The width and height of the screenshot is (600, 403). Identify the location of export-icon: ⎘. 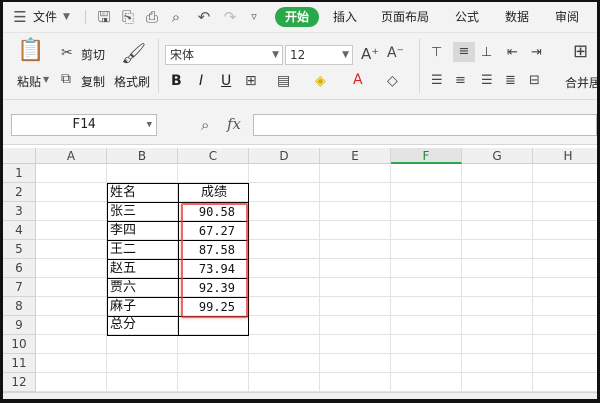
(128, 17).